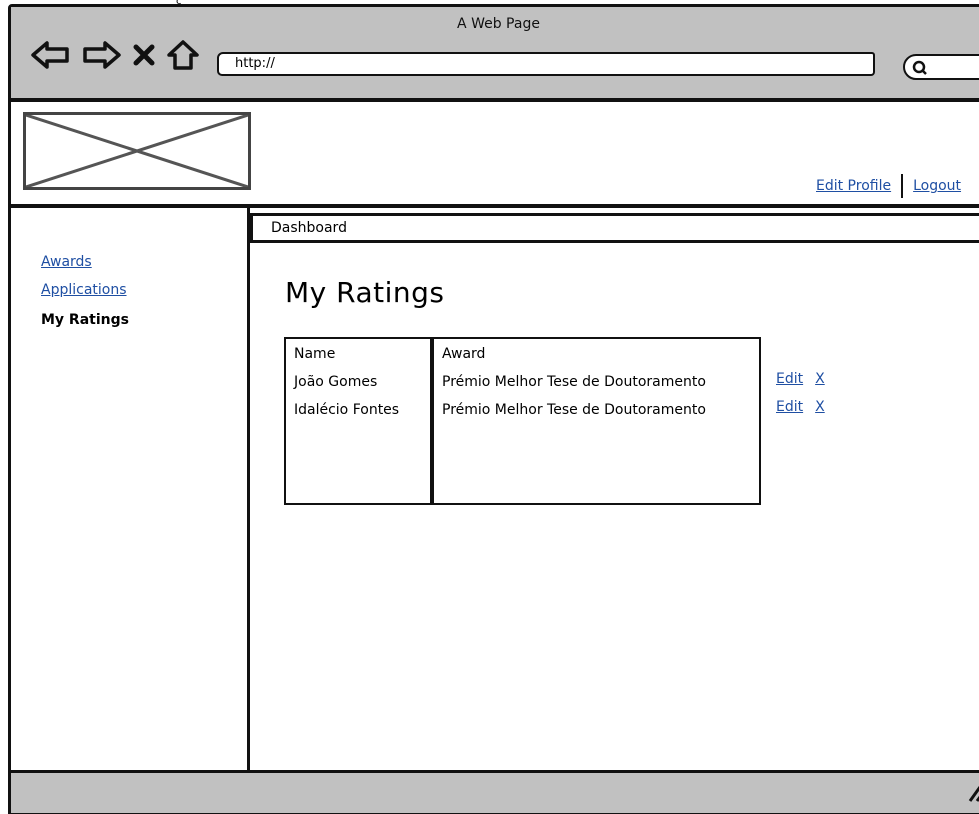  I want to click on table-cell-name: João Gomes, so click(336, 382).